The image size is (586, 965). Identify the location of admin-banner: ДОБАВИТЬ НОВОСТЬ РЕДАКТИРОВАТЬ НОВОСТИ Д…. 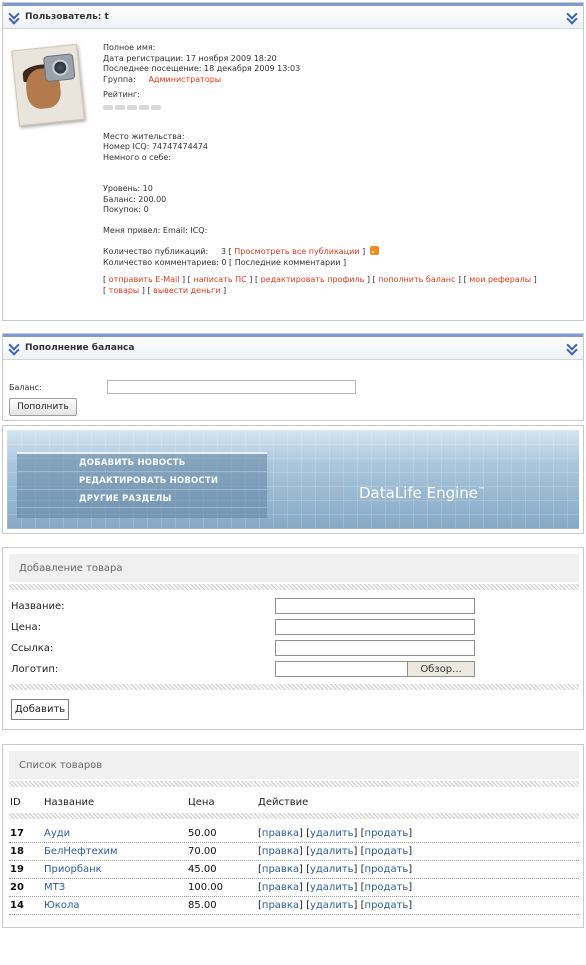
(293, 479).